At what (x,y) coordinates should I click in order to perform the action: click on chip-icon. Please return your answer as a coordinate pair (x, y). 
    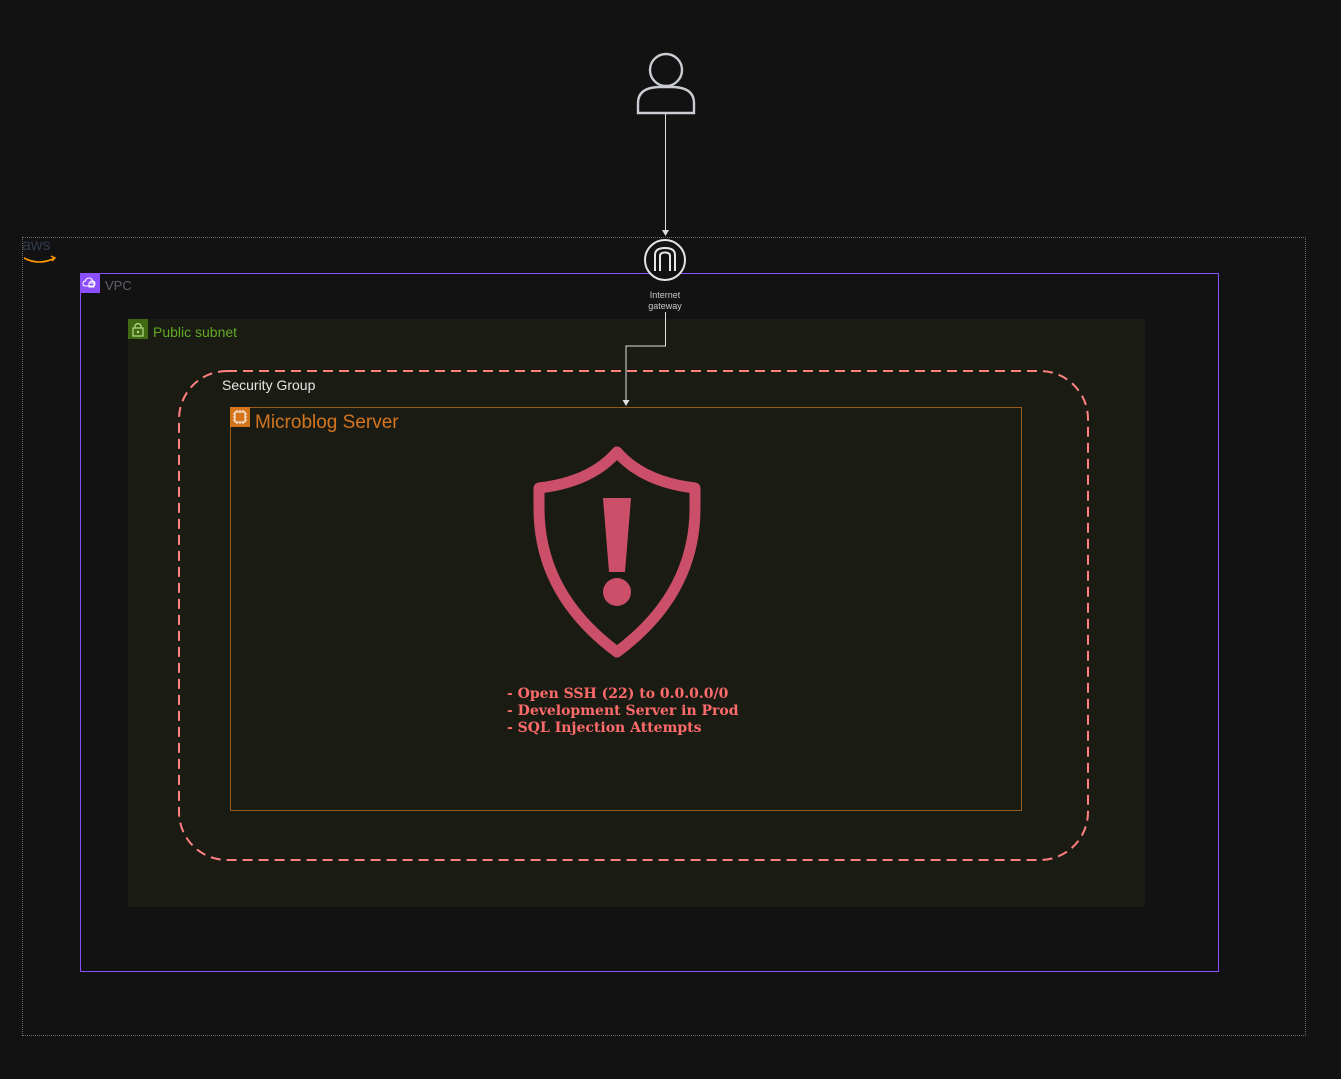
    Looking at the image, I should click on (240, 417).